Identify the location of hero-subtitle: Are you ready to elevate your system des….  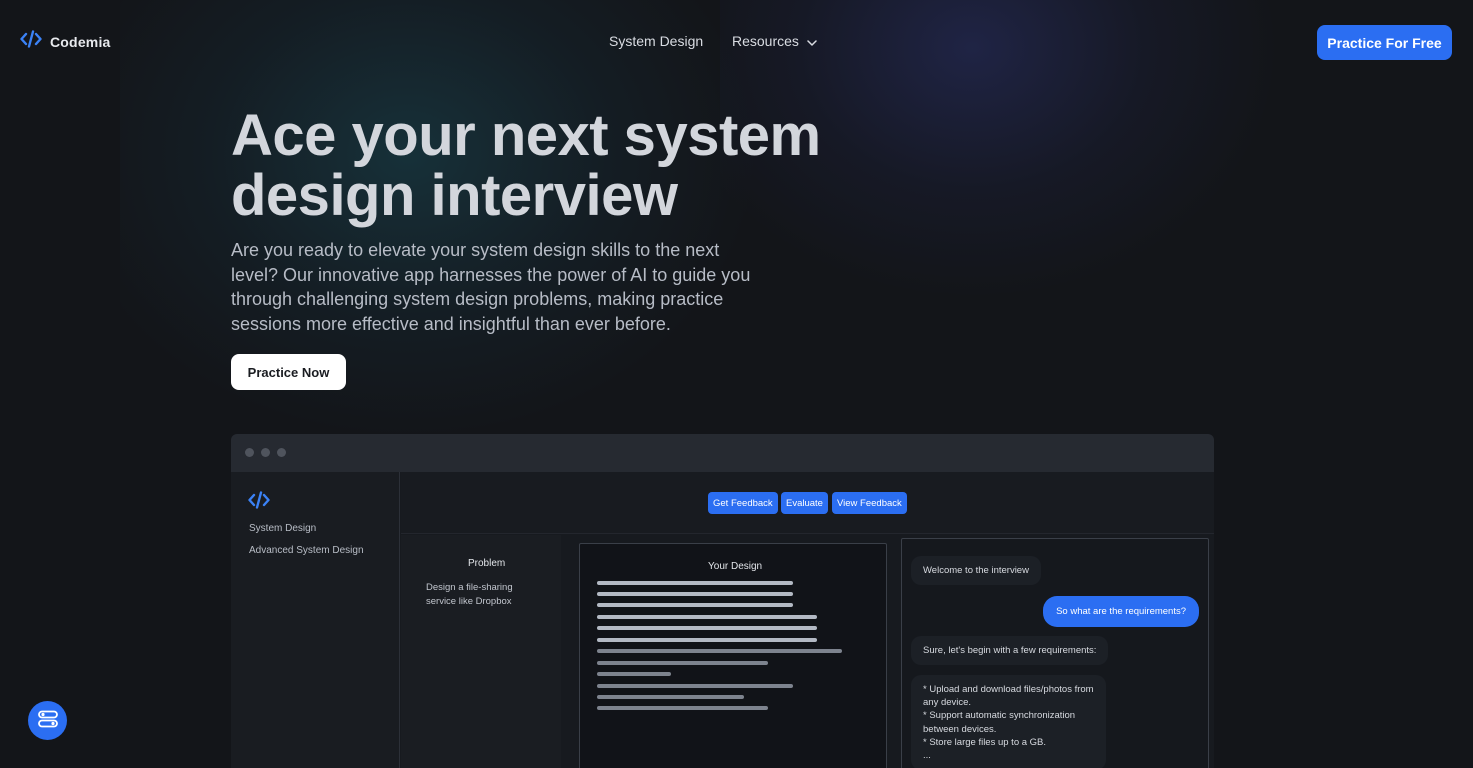
(501, 287).